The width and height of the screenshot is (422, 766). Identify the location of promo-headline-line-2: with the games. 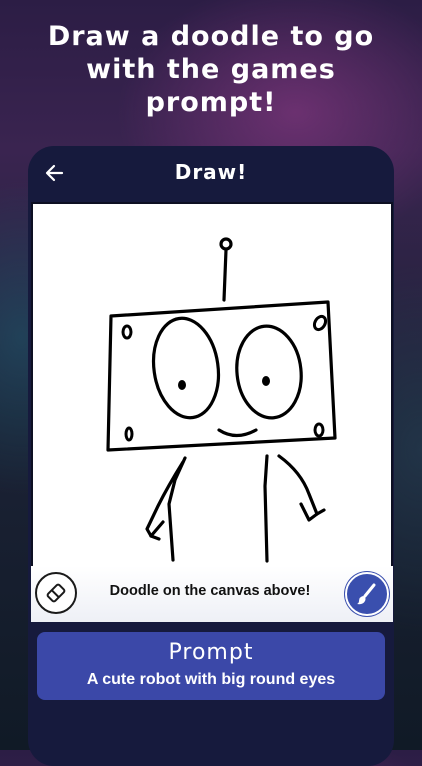
(211, 69).